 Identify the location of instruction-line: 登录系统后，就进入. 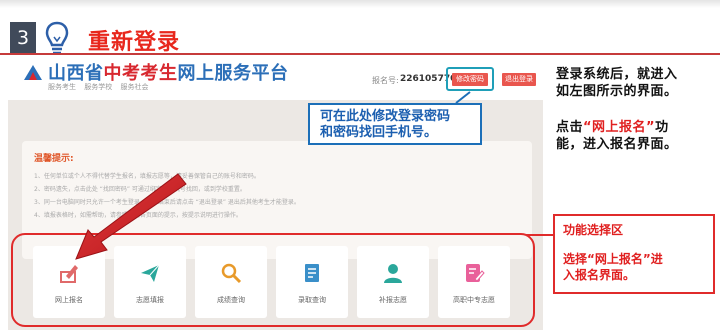
(617, 74).